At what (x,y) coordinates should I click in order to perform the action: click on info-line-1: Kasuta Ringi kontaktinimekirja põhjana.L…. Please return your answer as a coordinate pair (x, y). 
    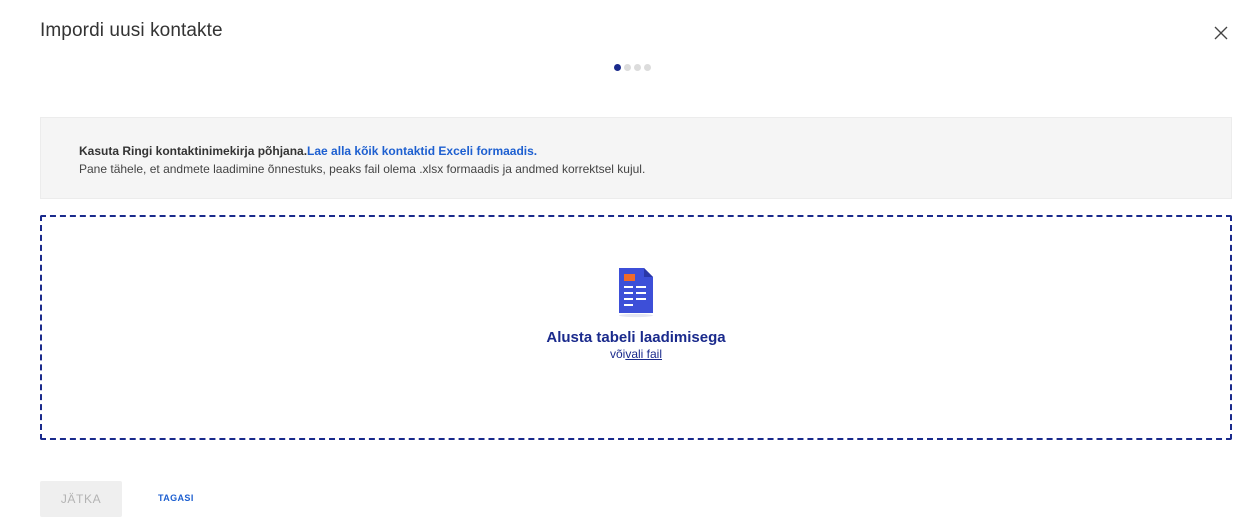
    Looking at the image, I should click on (655, 151).